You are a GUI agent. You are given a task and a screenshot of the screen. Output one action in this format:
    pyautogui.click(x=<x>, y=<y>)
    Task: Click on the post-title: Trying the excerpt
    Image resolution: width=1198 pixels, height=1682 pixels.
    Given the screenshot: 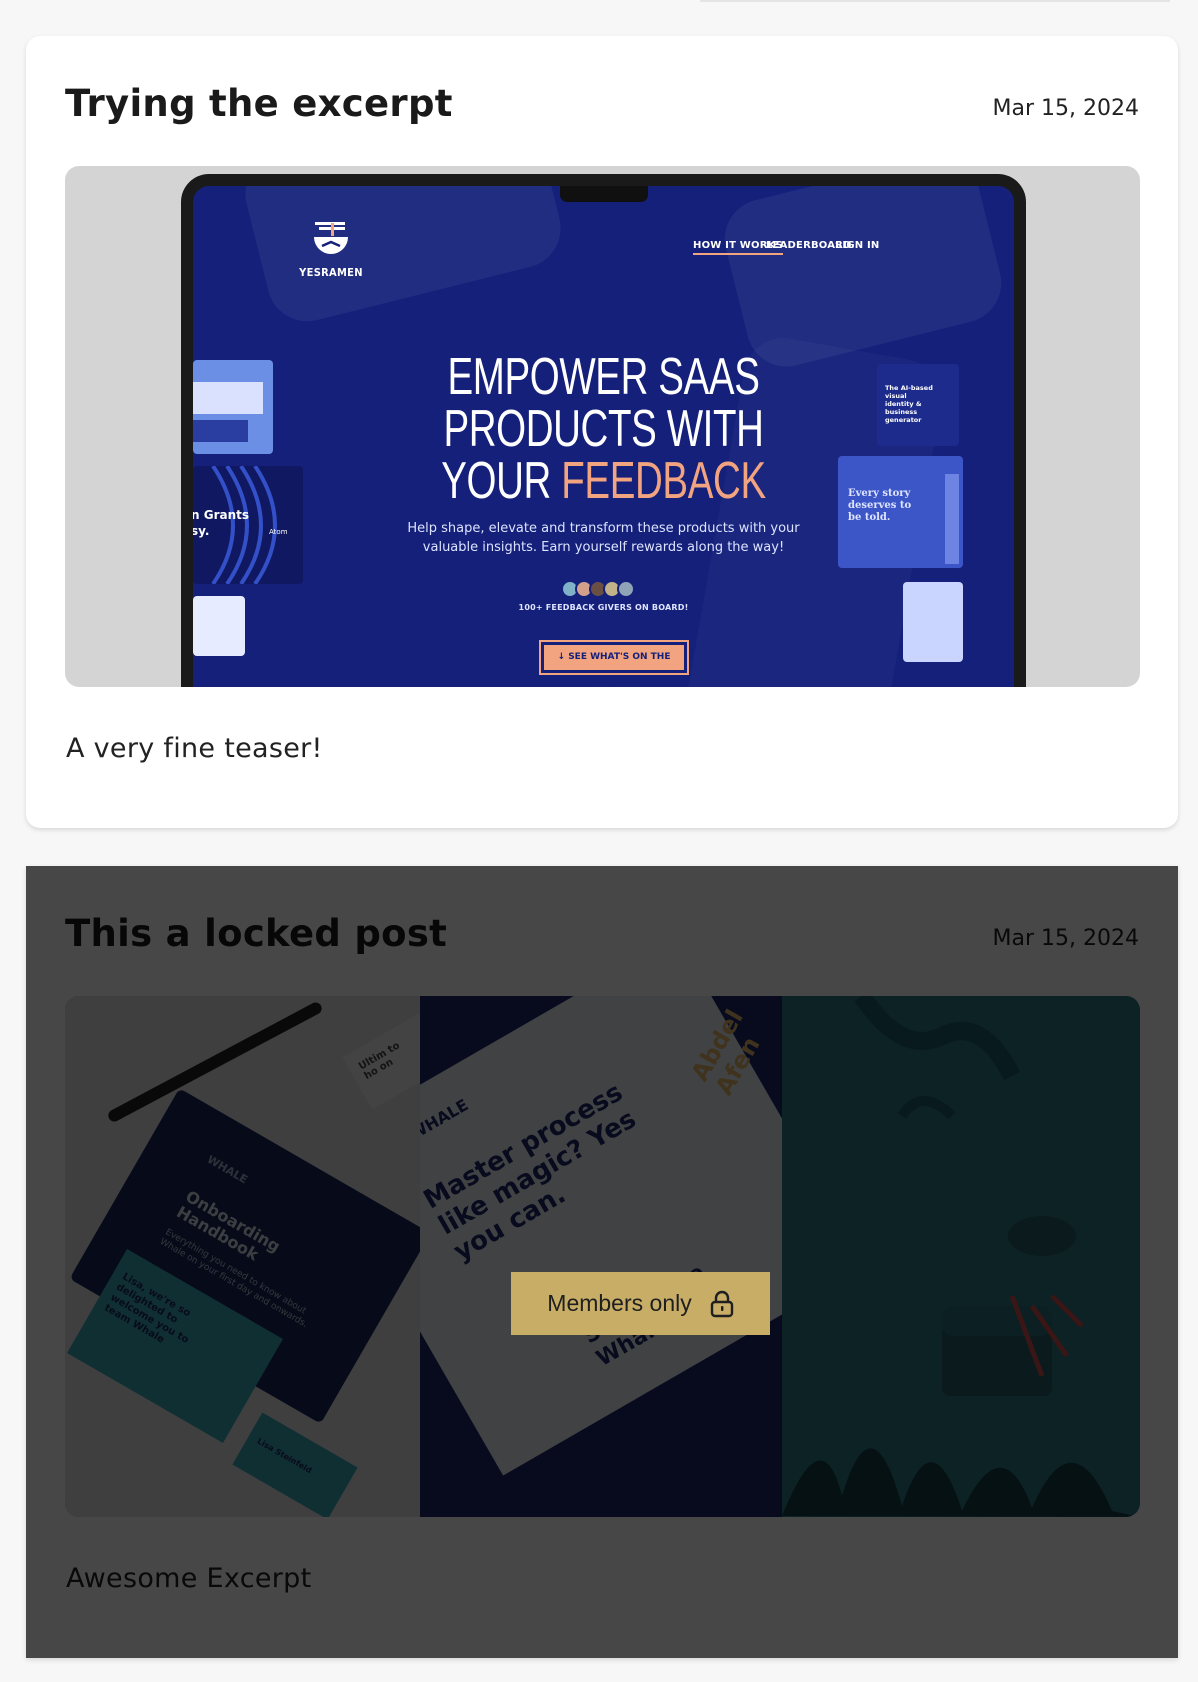 What is the action you would take?
    pyautogui.click(x=259, y=103)
    